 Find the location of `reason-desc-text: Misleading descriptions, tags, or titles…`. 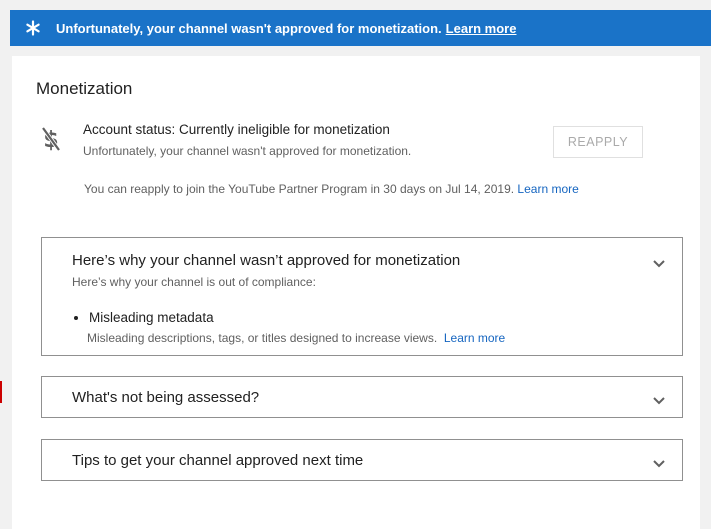

reason-desc-text: Misleading descriptions, tags, or titles… is located at coordinates (262, 338).